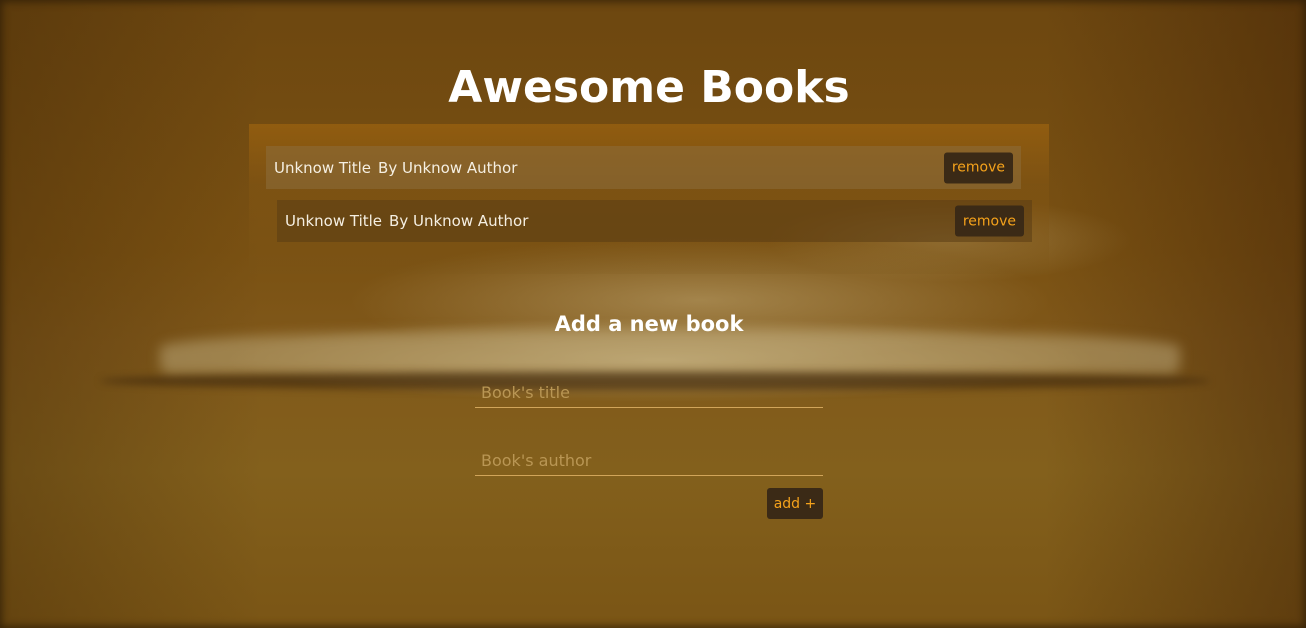  Describe the element at coordinates (649, 324) in the screenshot. I see `add-book-heading: Add a new book` at that location.